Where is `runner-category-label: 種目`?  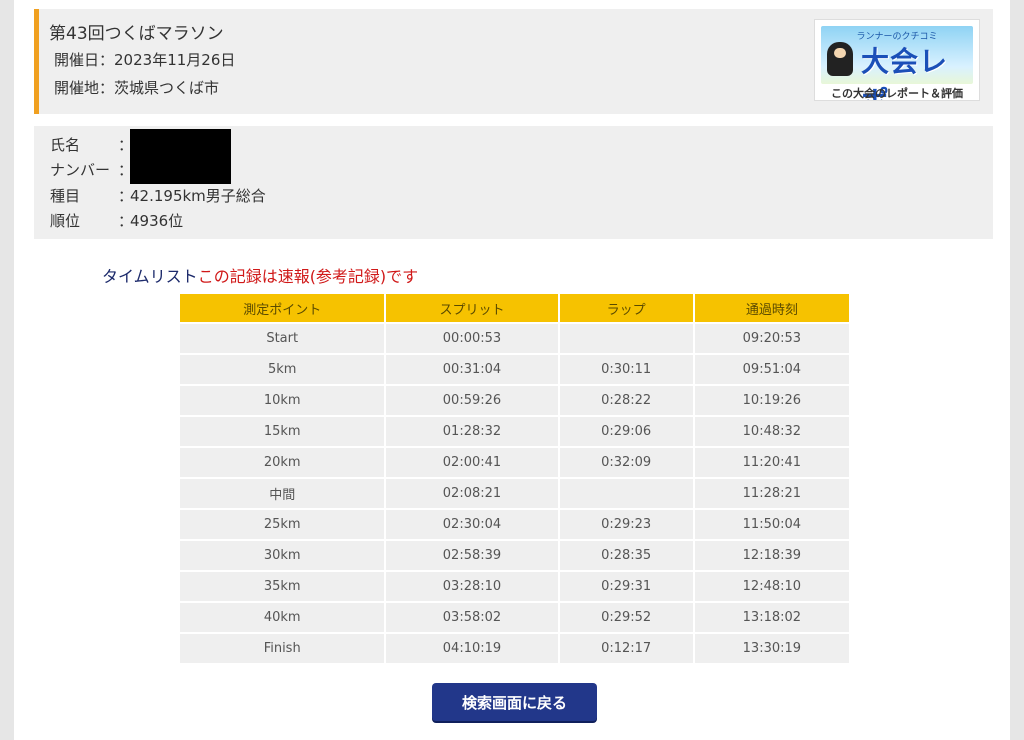
runner-category-label: 種目 is located at coordinates (65, 196).